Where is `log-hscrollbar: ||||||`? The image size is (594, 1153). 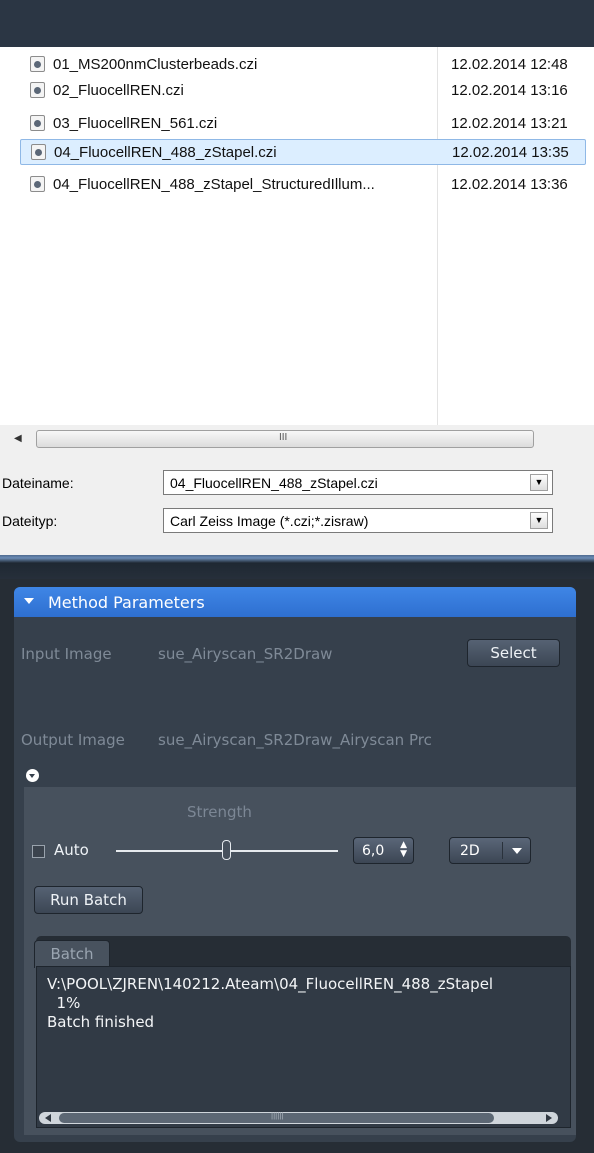 log-hscrollbar: |||||| is located at coordinates (298, 1117).